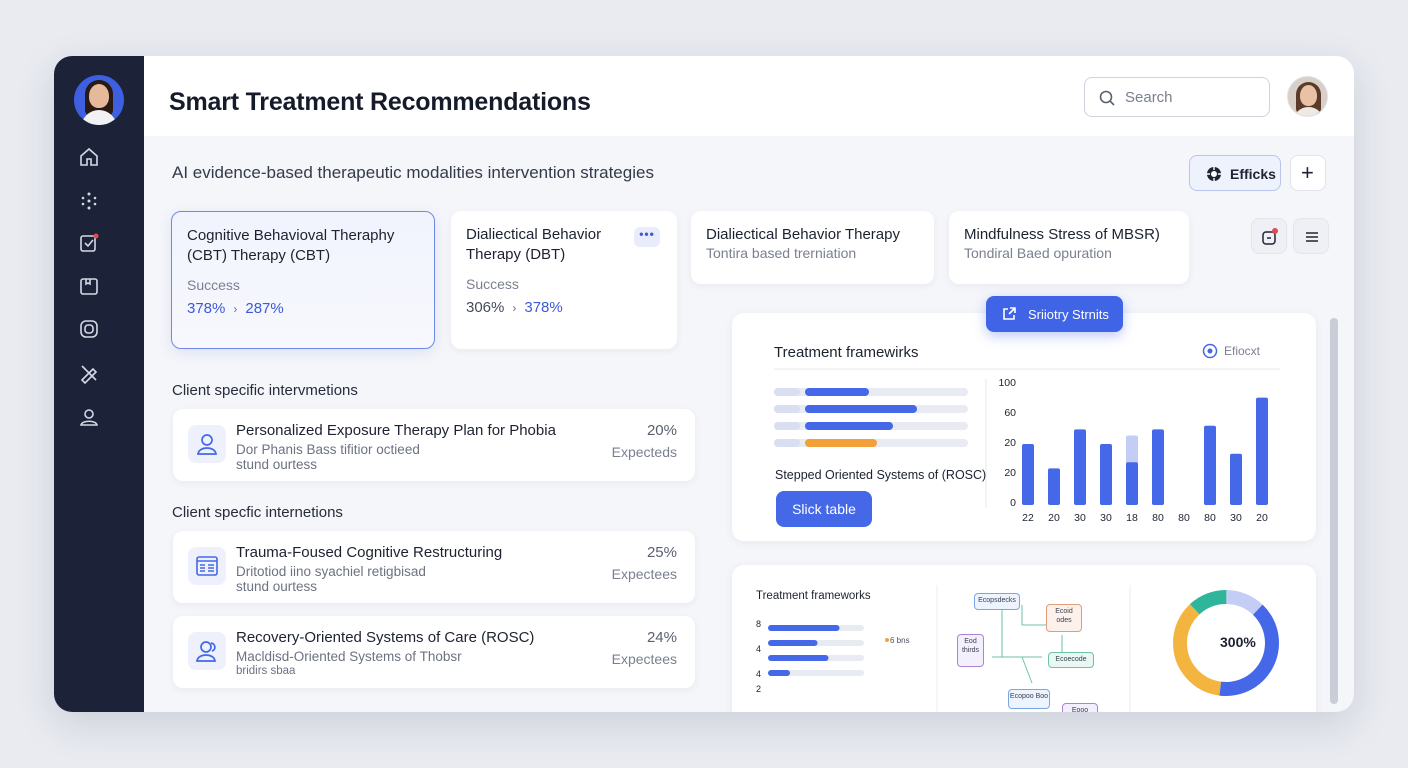 The image size is (1408, 768). Describe the element at coordinates (661, 552) in the screenshot. I see `intervention-percent: 25%` at that location.